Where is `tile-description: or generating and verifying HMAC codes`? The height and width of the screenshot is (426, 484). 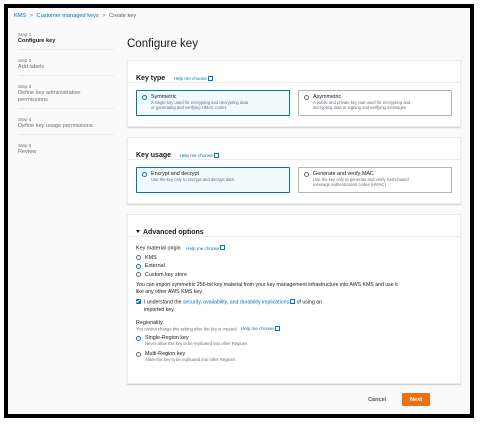 tile-description: or generating and verifying HMAC codes is located at coordinates (189, 107).